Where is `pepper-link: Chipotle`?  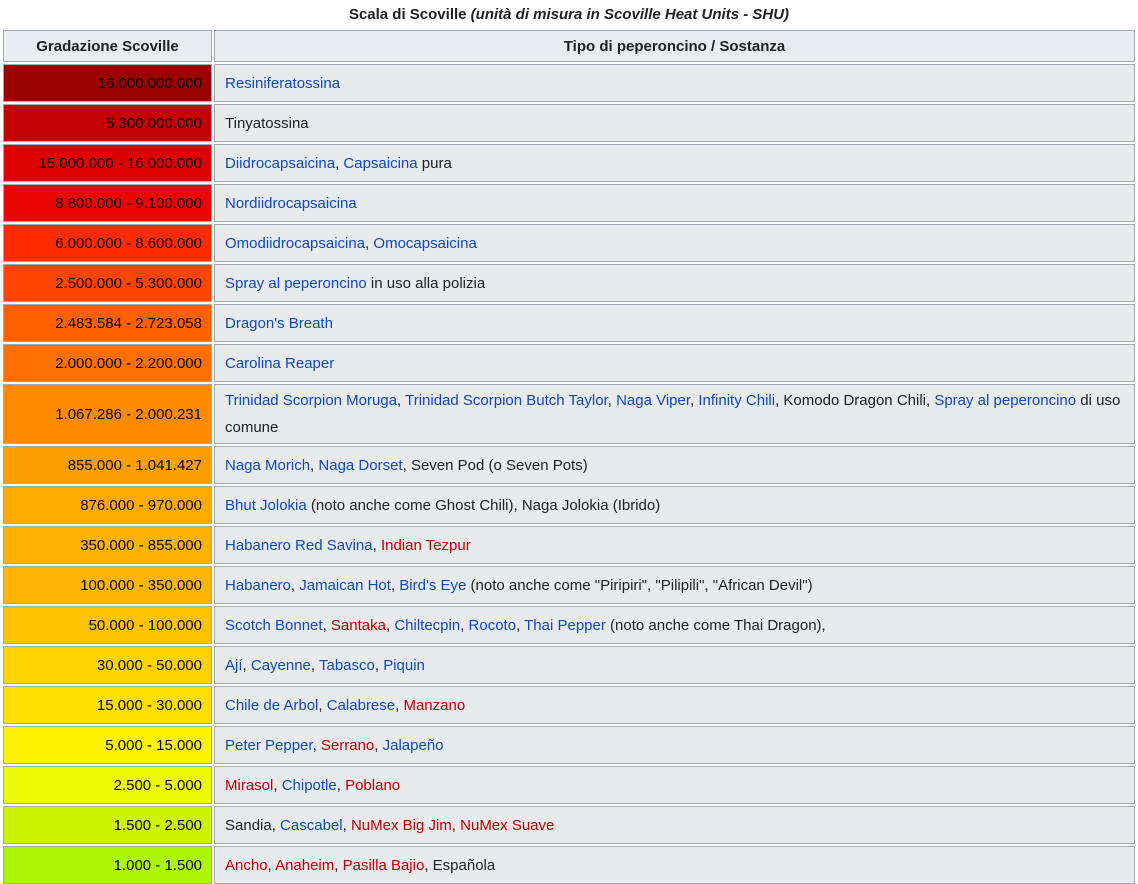
pepper-link: Chipotle is located at coordinates (309, 785).